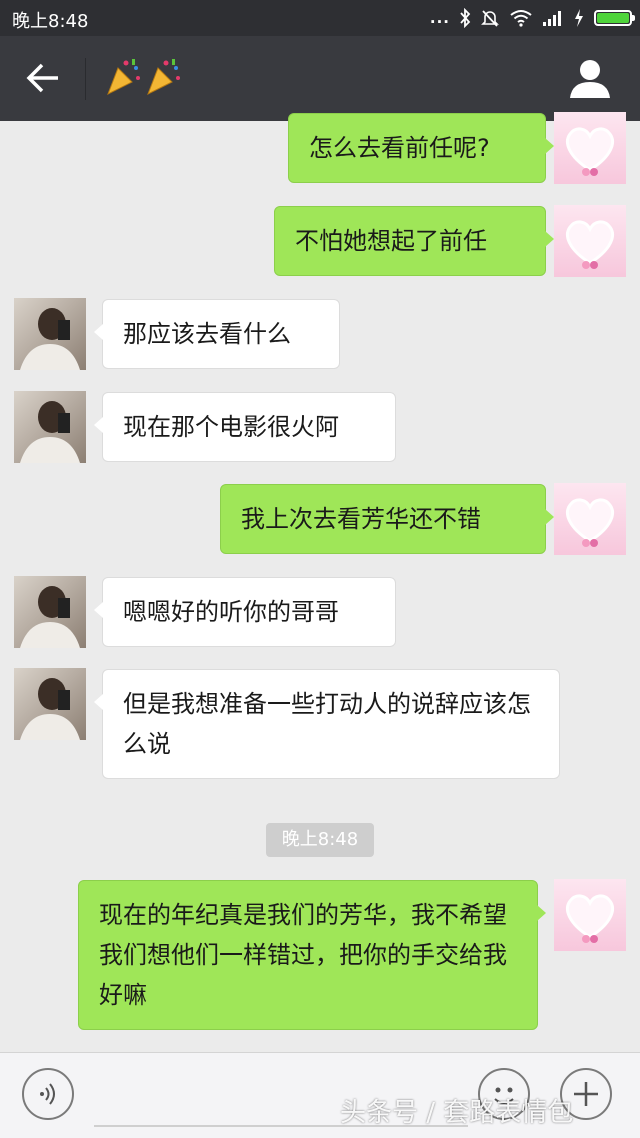 The width and height of the screenshot is (640, 1138). I want to click on message-text: 不怕她想起了前任, so click(391, 241).